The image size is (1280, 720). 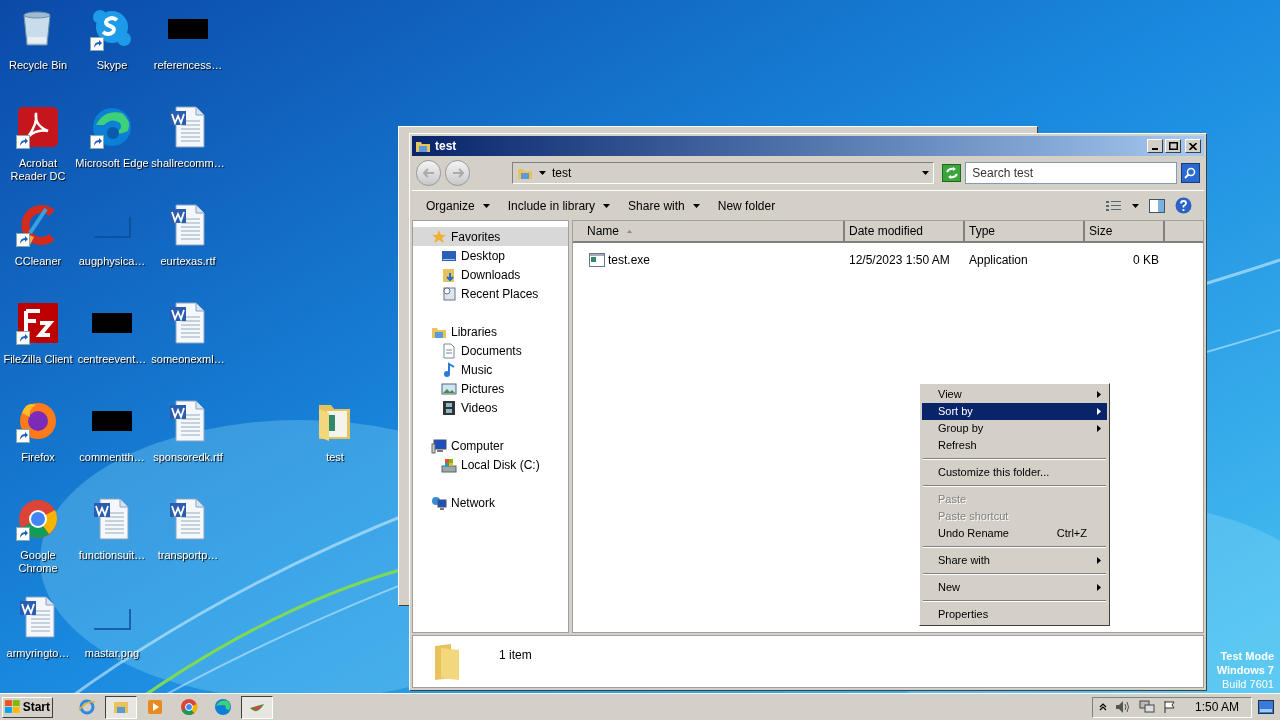 I want to click on refresh-button, so click(x=952, y=173).